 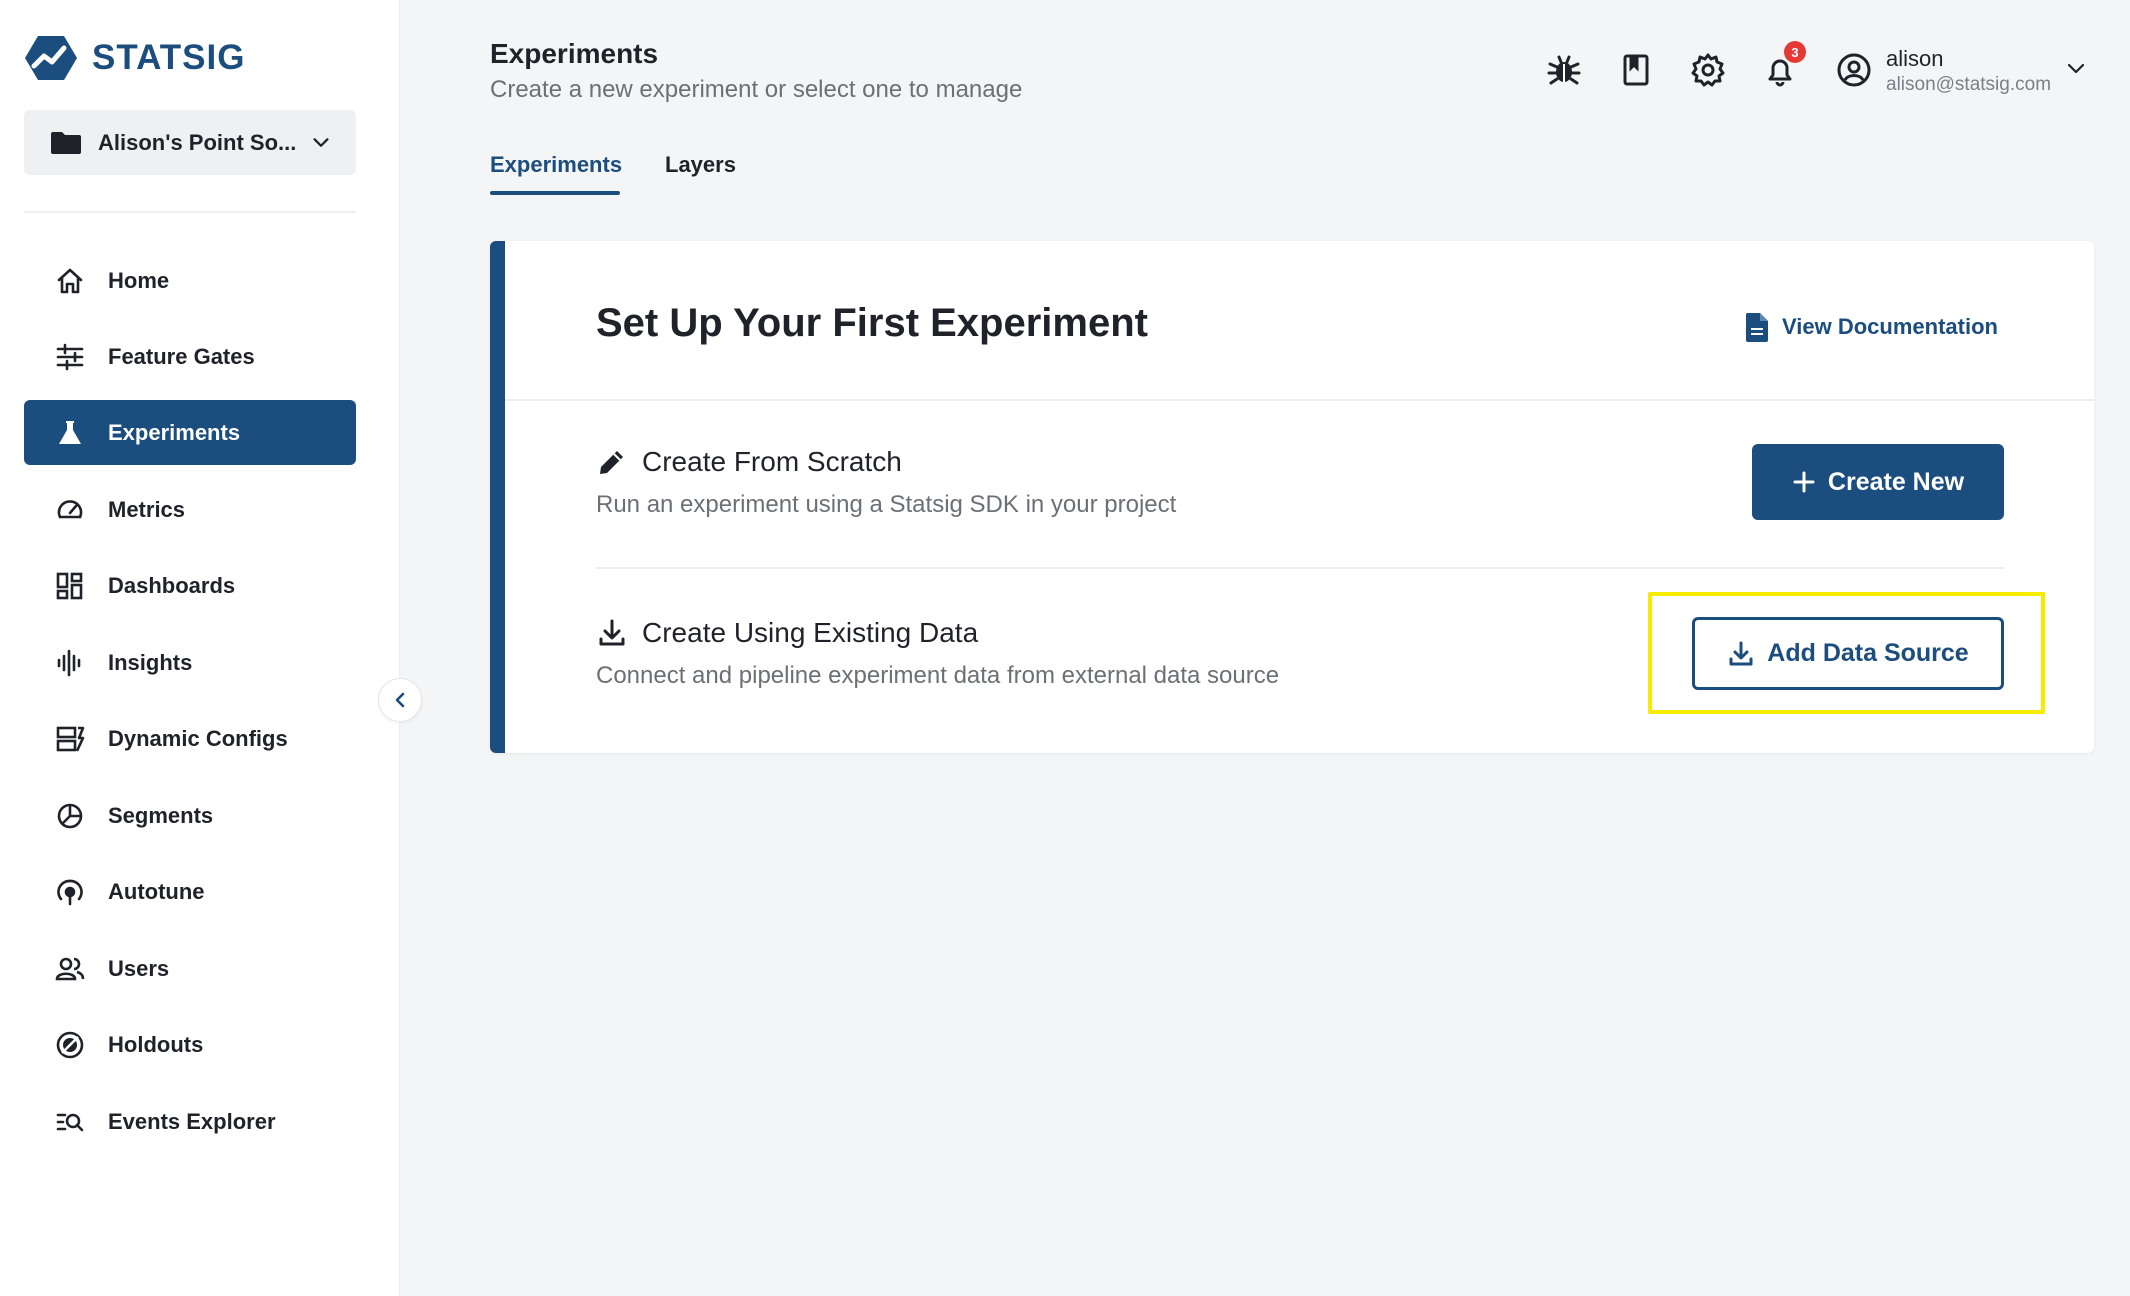 What do you see at coordinates (1795, 52) in the screenshot?
I see `notification-badge: 3` at bounding box center [1795, 52].